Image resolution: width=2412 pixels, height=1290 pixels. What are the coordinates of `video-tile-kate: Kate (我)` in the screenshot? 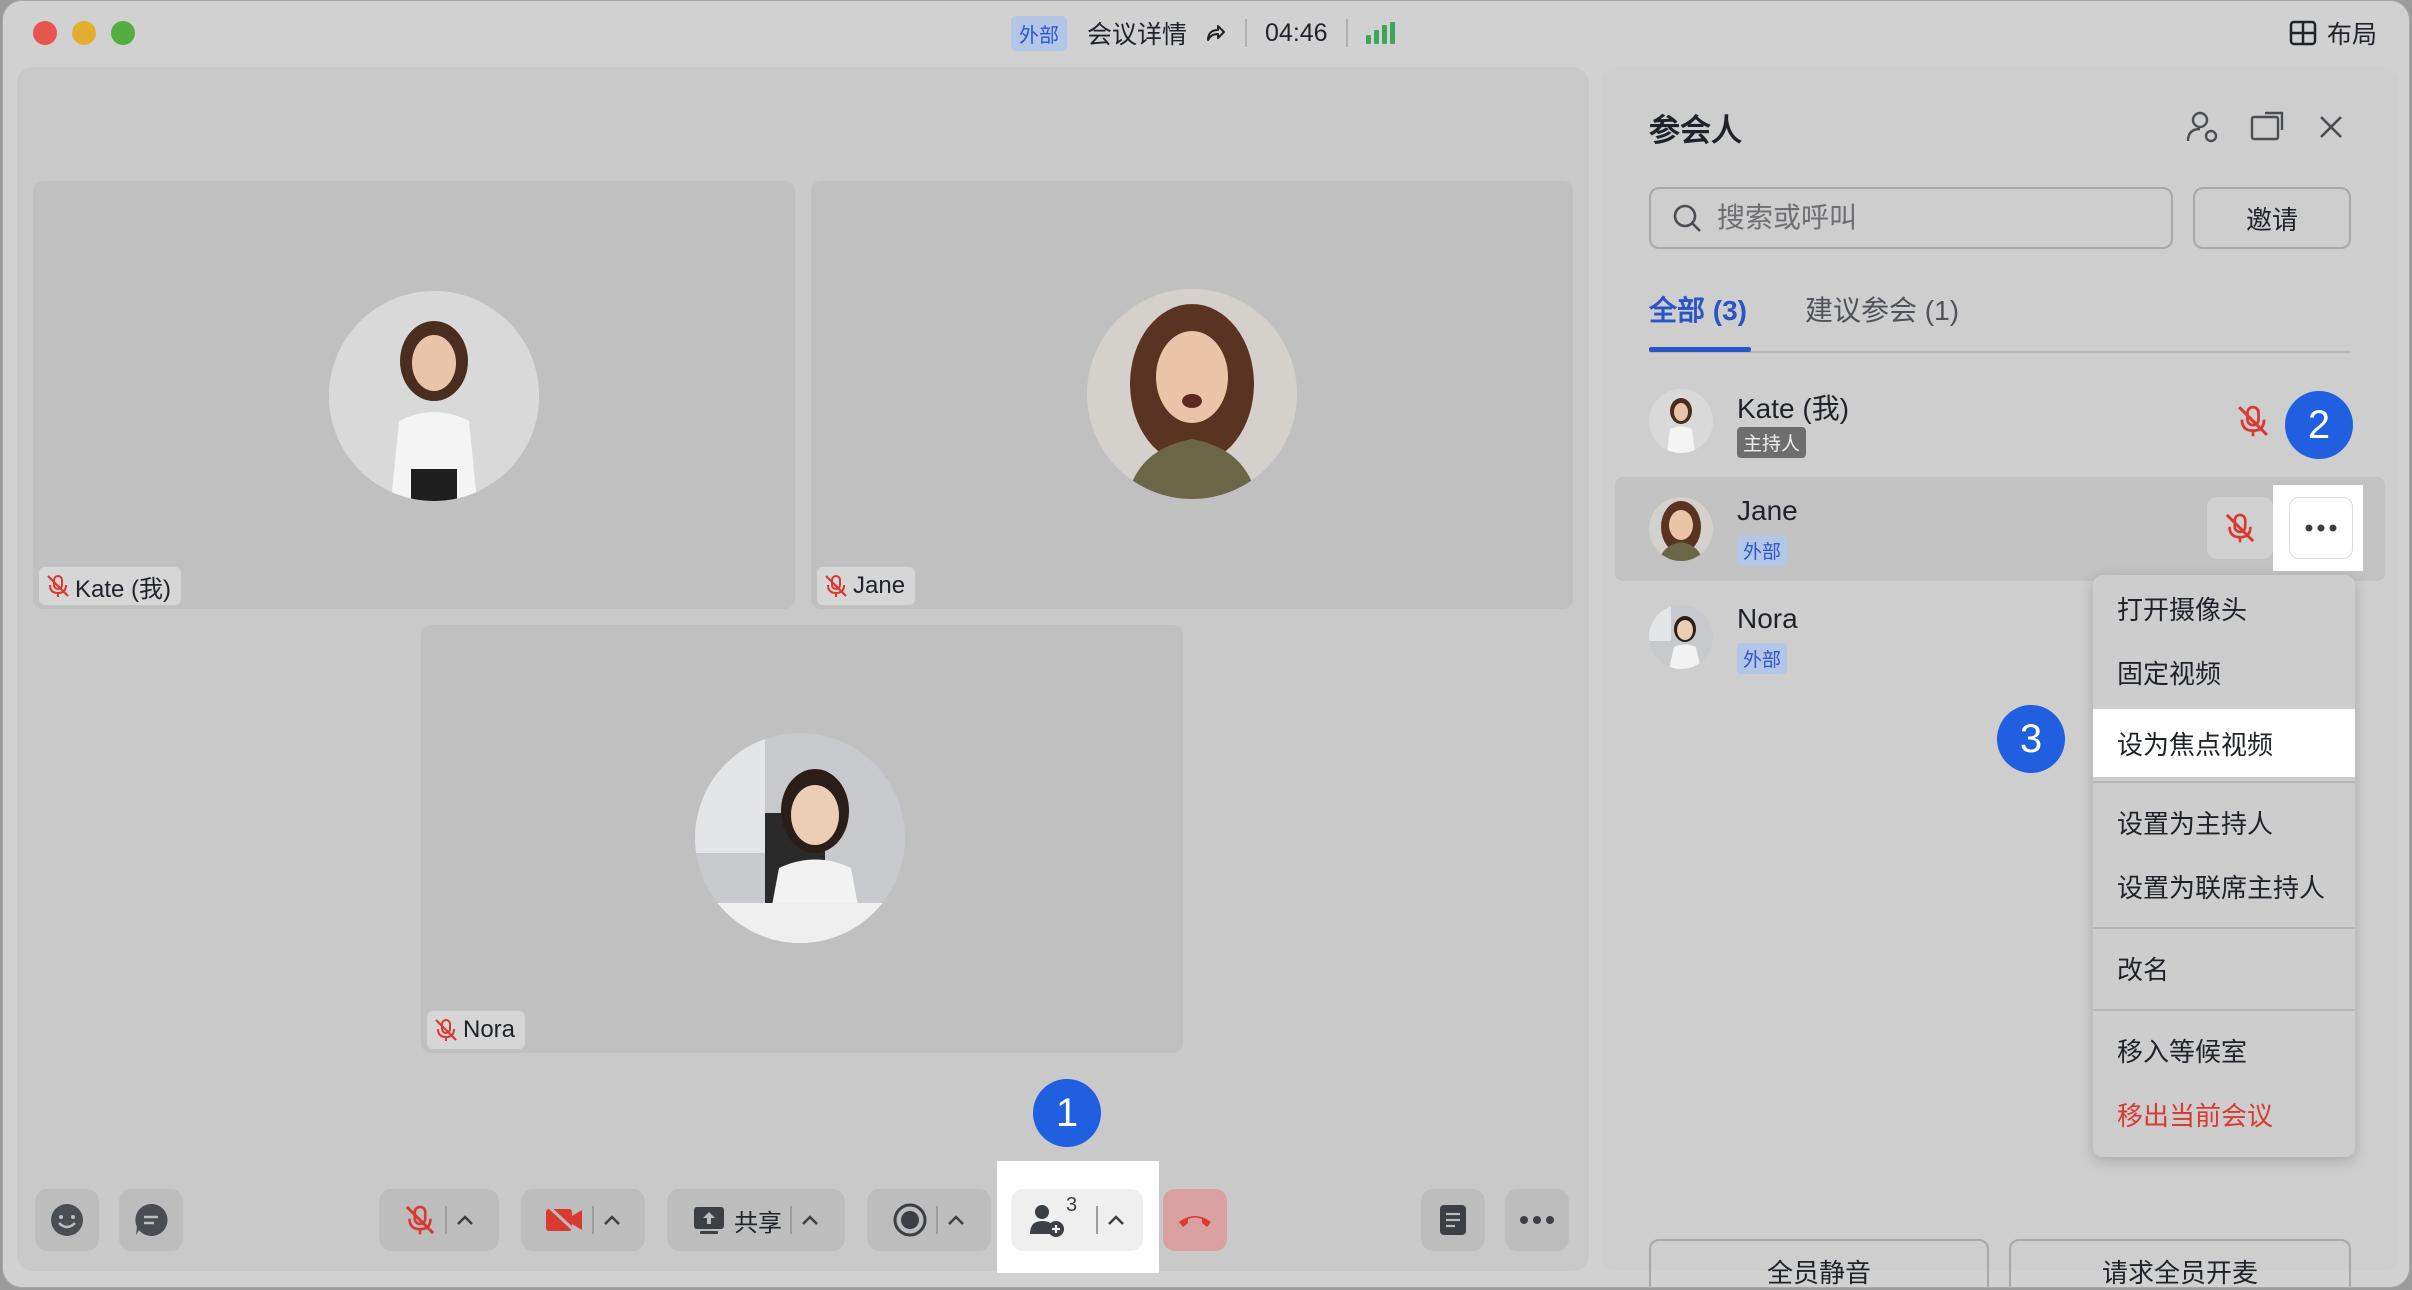 It's located at (414, 395).